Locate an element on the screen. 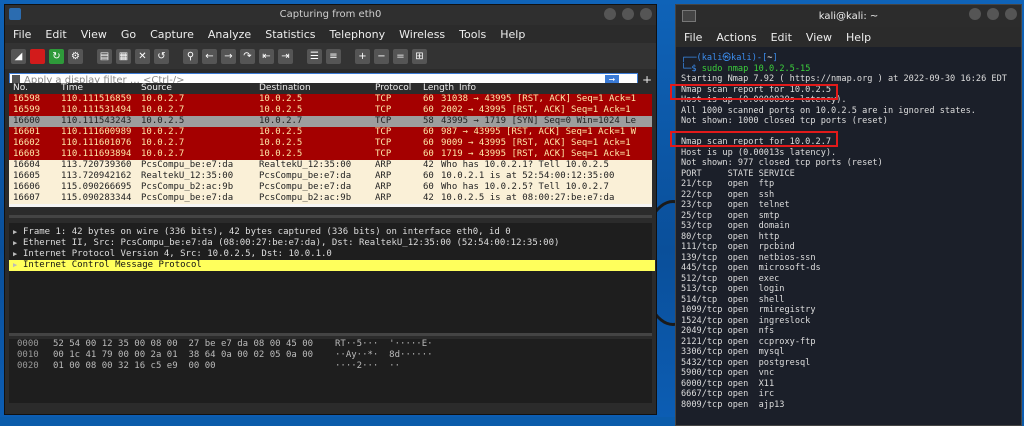 Image resolution: width=1024 pixels, height=426 pixels. terminal-menu-help: Help is located at coordinates (858, 37).